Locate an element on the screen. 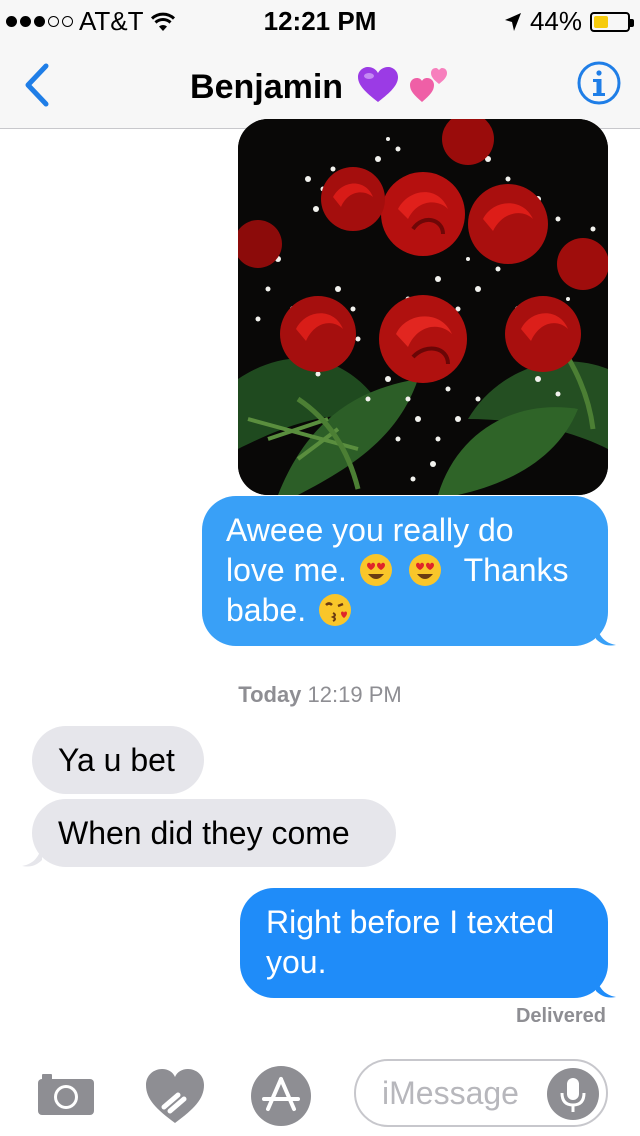 The image size is (640, 1136). message-line: Aweee you really do is located at coordinates (370, 530).